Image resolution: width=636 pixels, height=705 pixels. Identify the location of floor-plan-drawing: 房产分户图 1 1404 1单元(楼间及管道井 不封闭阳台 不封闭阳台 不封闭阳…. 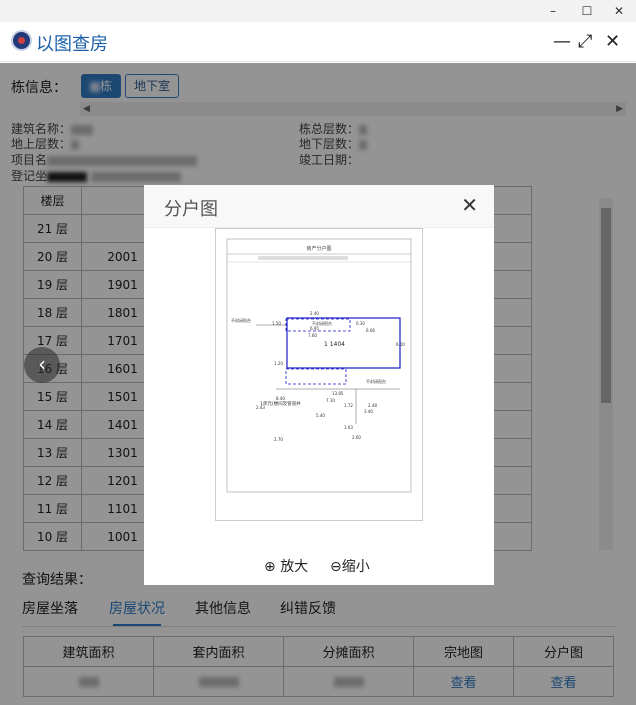
(319, 365).